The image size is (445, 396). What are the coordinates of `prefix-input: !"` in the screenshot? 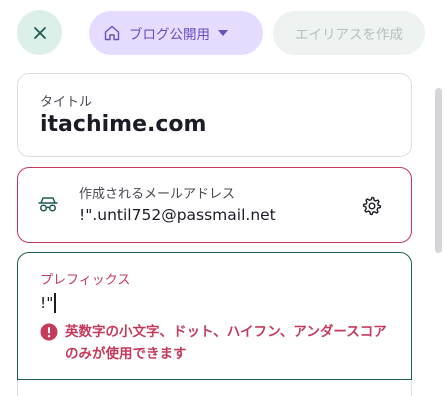 It's located at (48, 303).